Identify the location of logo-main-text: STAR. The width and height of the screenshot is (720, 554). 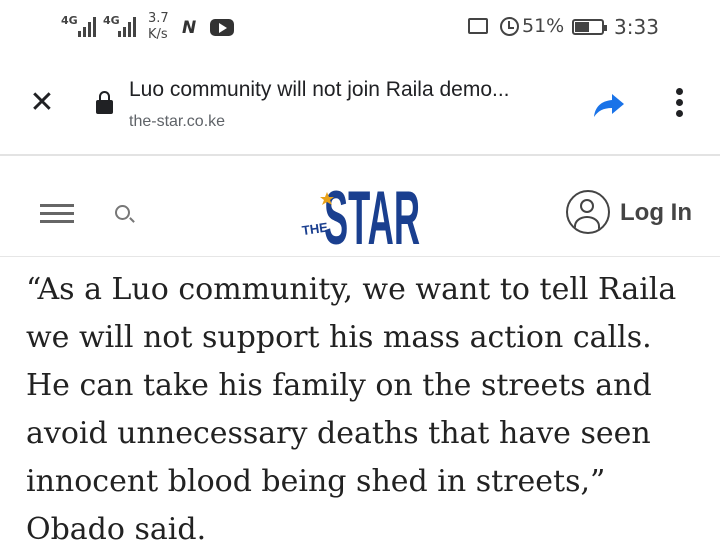
(372, 214).